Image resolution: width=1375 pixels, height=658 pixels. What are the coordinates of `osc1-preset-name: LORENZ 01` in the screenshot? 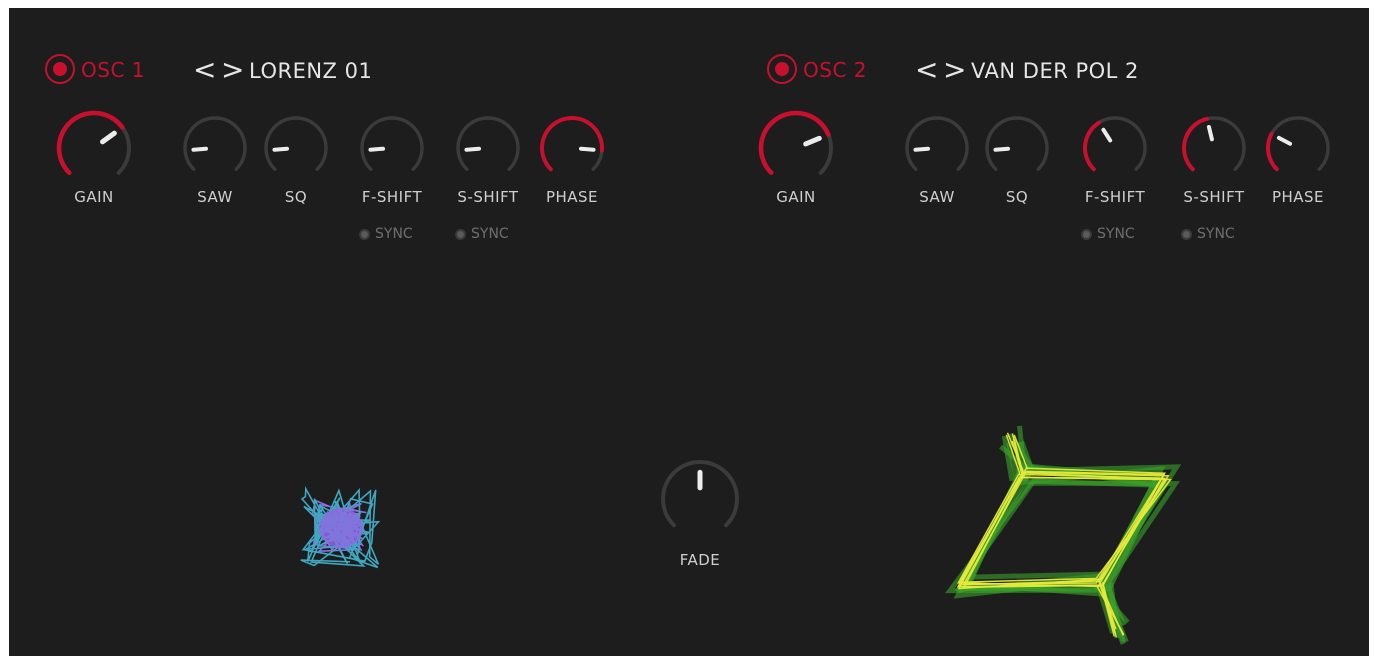 It's located at (311, 71).